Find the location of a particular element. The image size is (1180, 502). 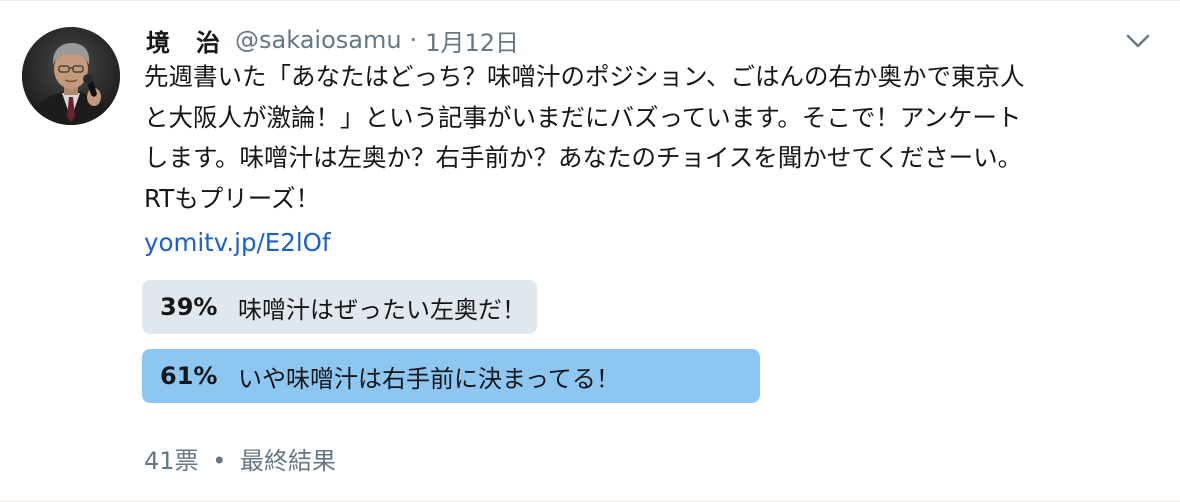

tweet-link: yomitv.jp/E2lOf is located at coordinates (237, 243).